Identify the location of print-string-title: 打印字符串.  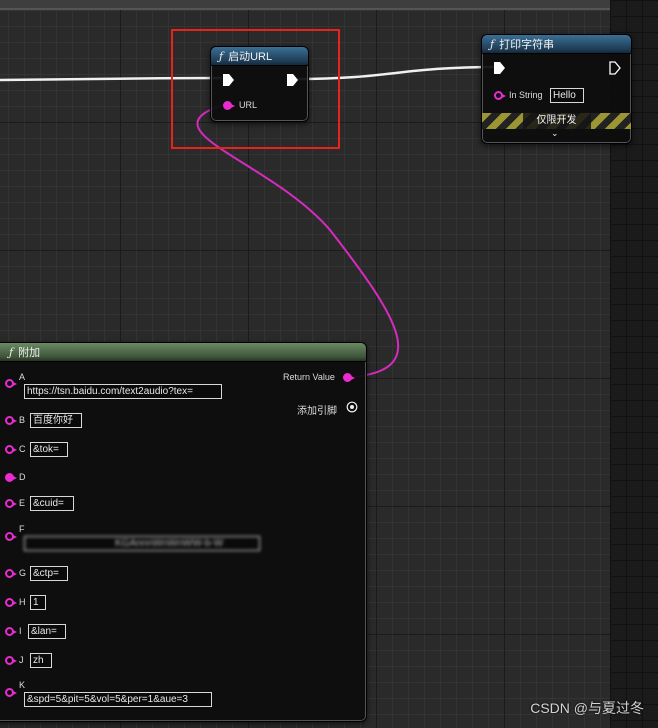
(527, 45).